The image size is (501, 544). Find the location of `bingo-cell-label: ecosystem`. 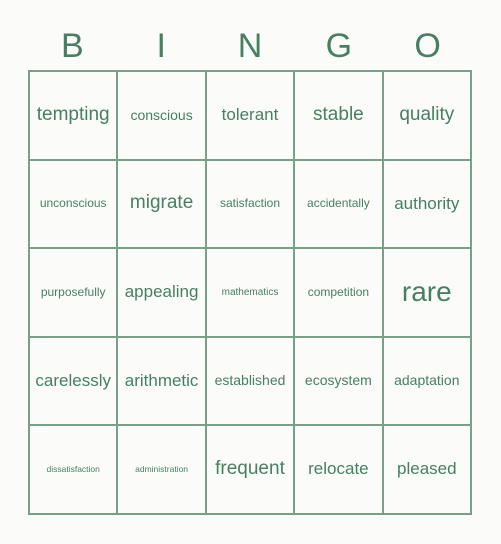

bingo-cell-label: ecosystem is located at coordinates (338, 380).